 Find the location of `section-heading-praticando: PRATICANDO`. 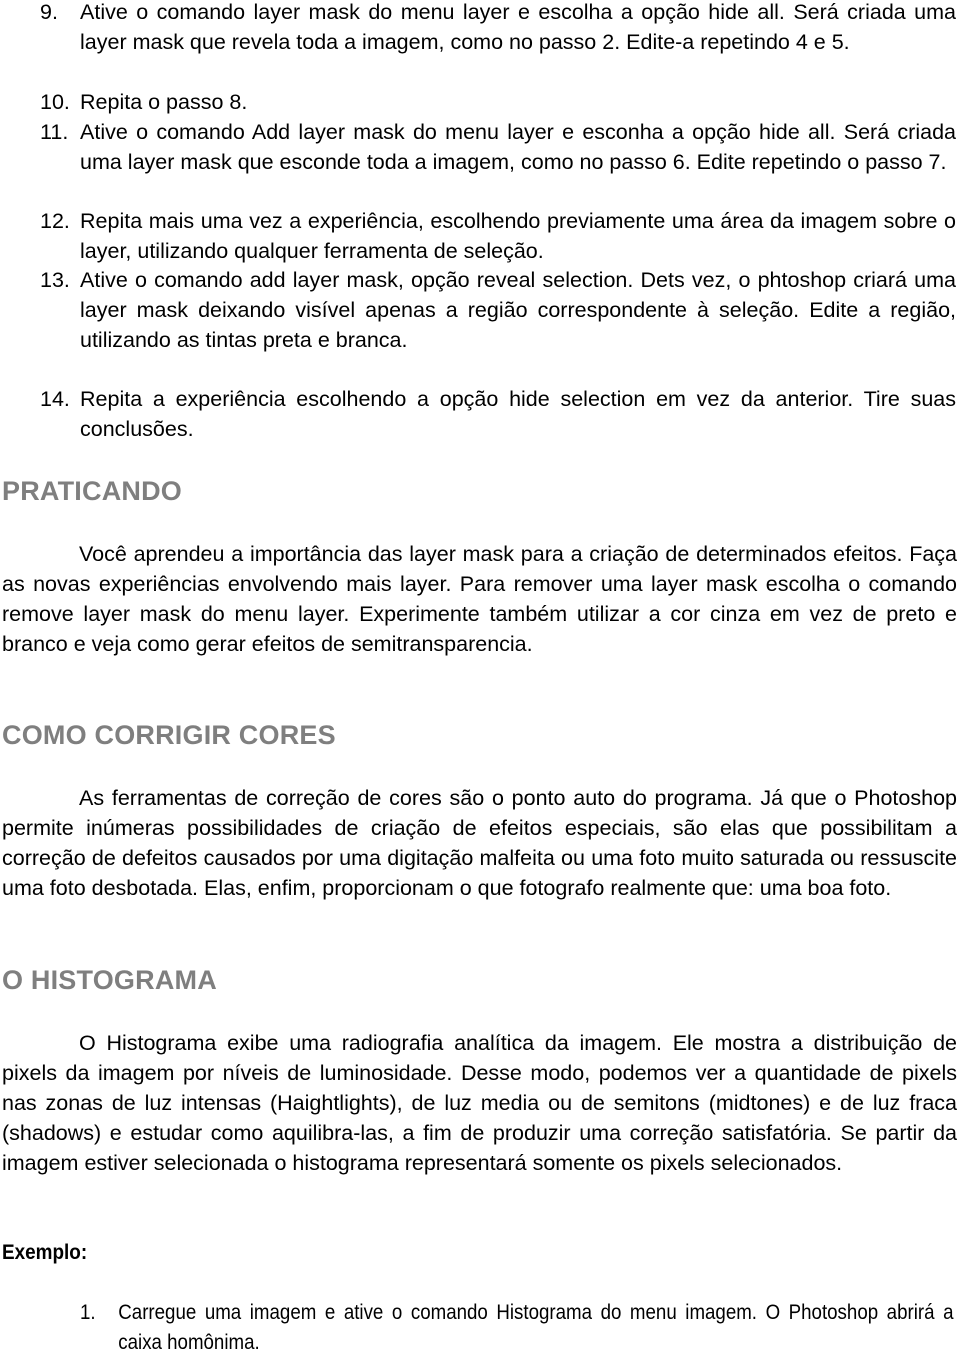

section-heading-praticando: PRATICANDO is located at coordinates (92, 491).